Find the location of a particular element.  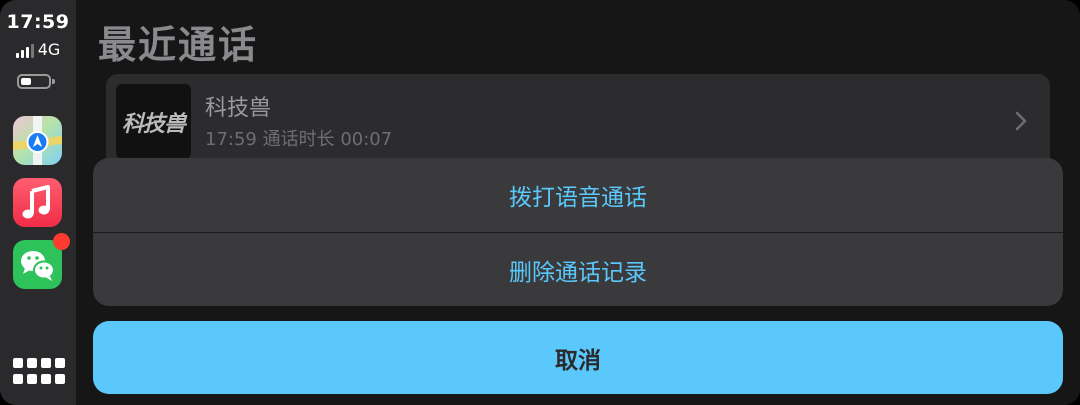

chevron-right-icon is located at coordinates (1021, 121).